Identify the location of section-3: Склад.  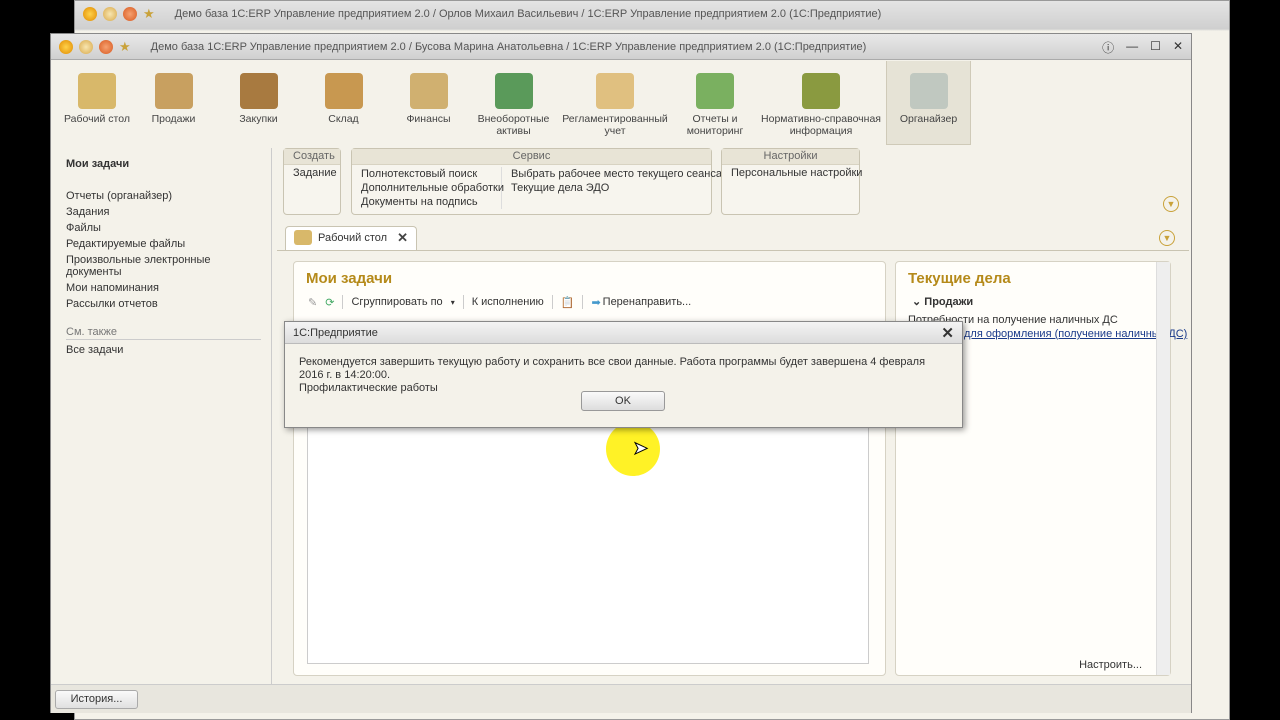
(343, 103).